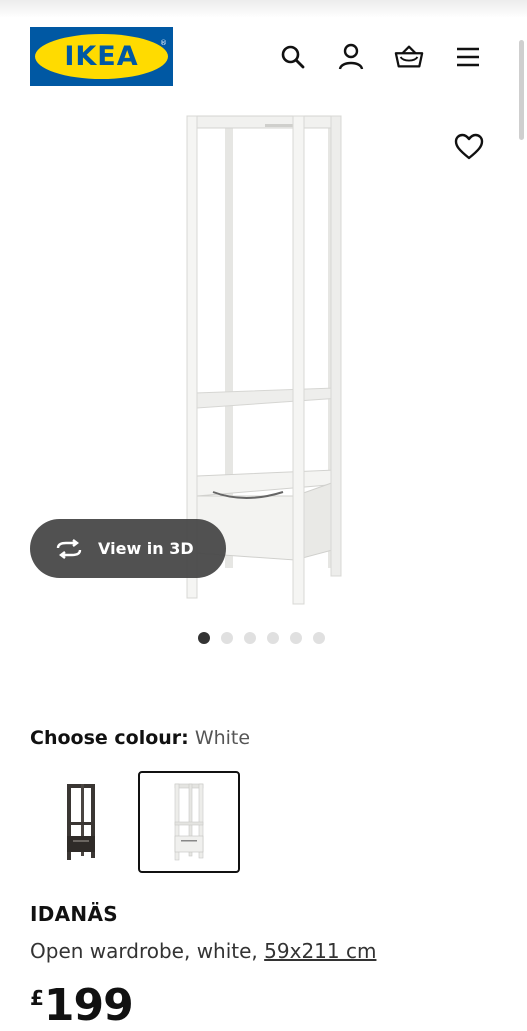 The width and height of the screenshot is (527, 1031). I want to click on product-size-link: 59x211 cm, so click(320, 951).